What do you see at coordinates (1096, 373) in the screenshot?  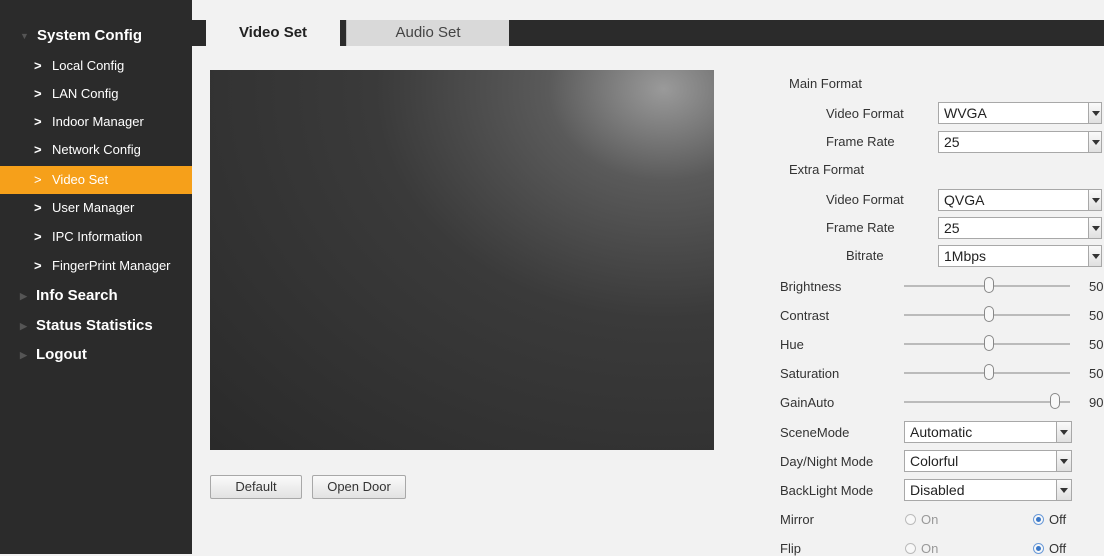 I see `saturation-value: 50` at bounding box center [1096, 373].